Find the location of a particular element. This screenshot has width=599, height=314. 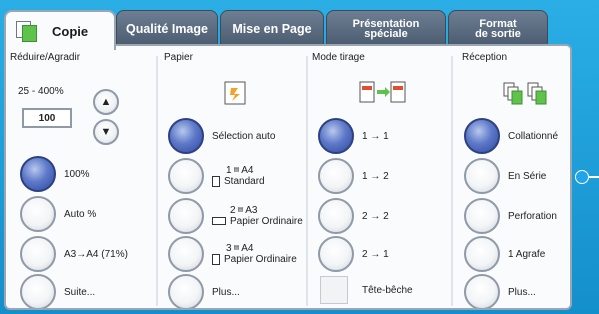

callout-pointer-icon is located at coordinates (582, 177).